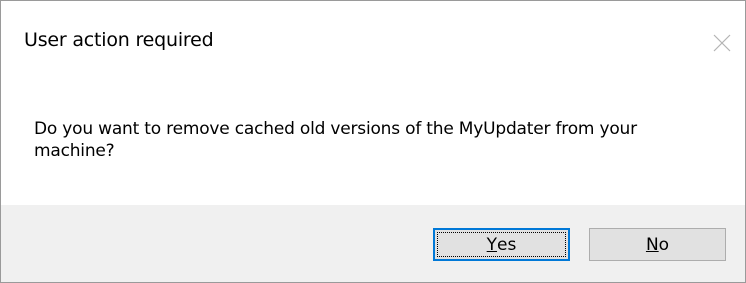 The height and width of the screenshot is (283, 746). I want to click on no-button: No, so click(657, 244).